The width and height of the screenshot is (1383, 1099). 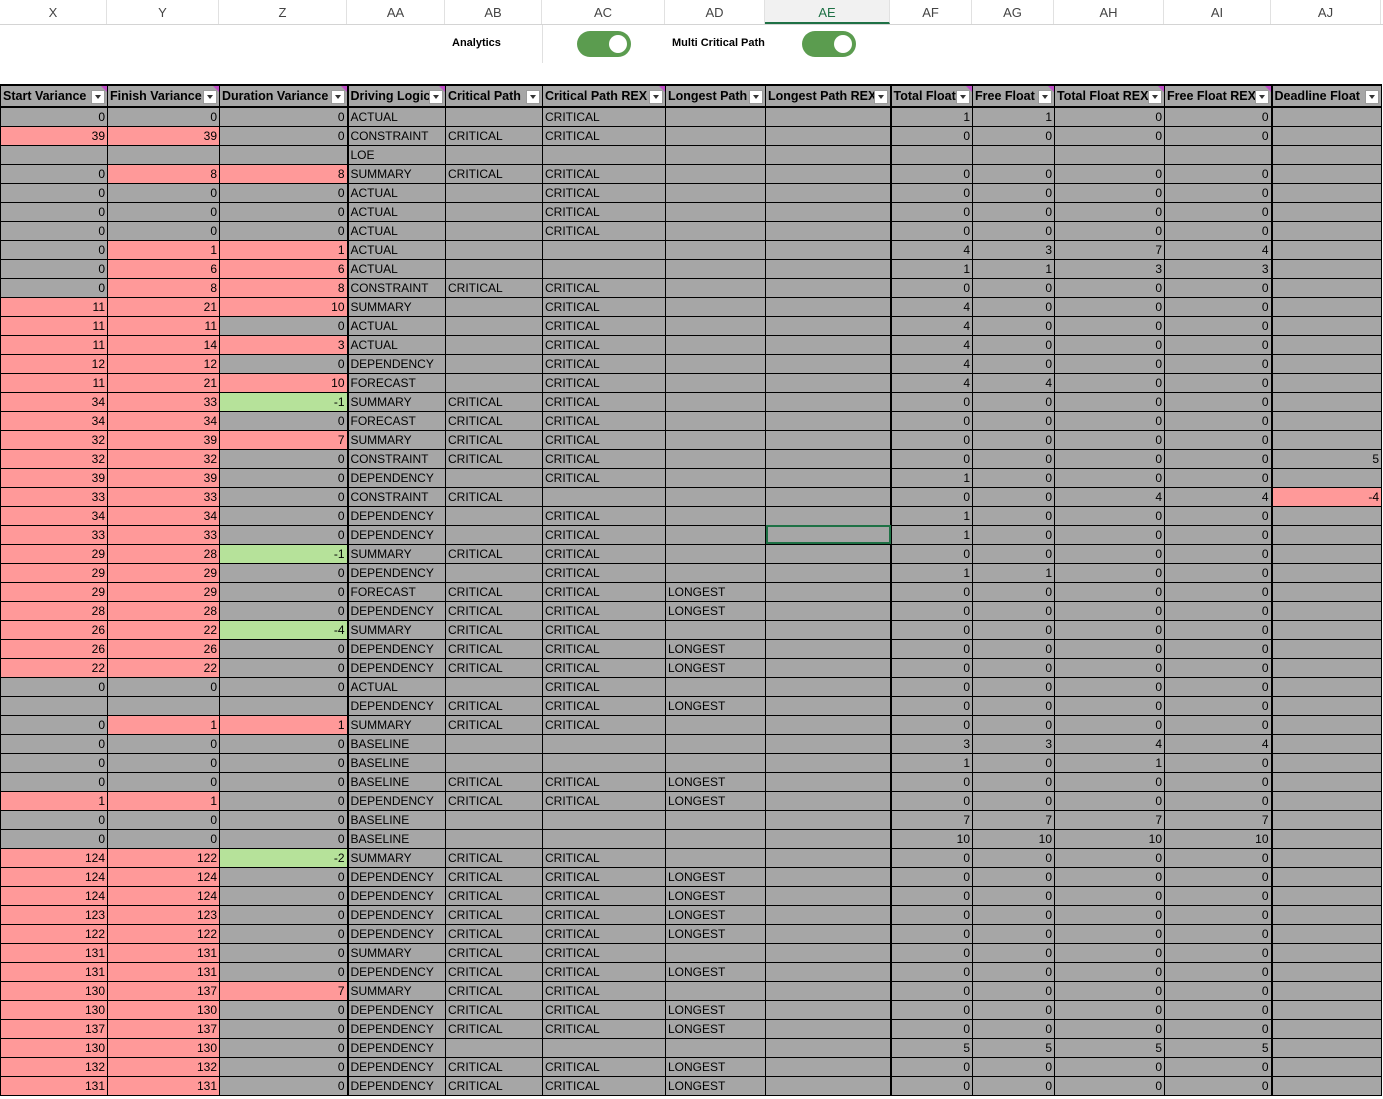 I want to click on column-letter-af: AF, so click(x=931, y=12).